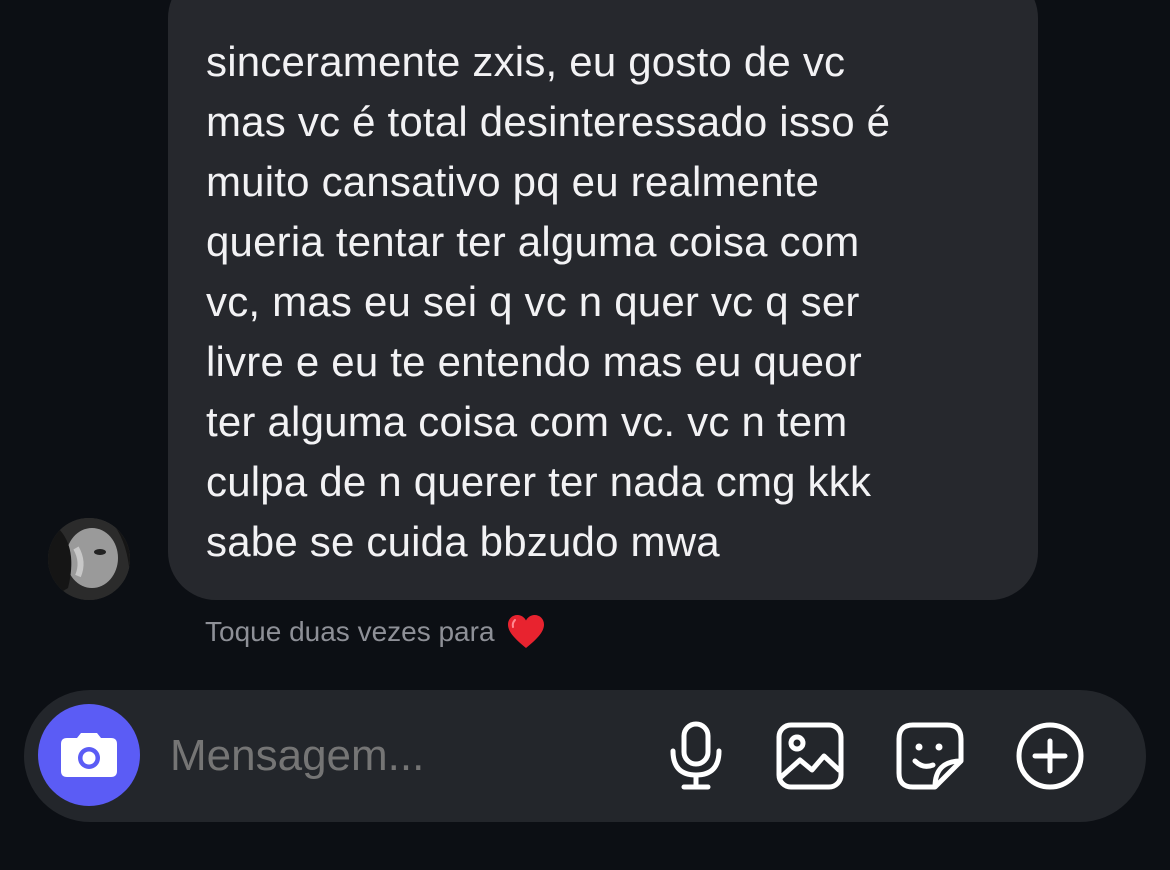 This screenshot has width=1170, height=870. Describe the element at coordinates (513, 181) in the screenshot. I see `message-line: muito cansativo pq eu realmente` at that location.